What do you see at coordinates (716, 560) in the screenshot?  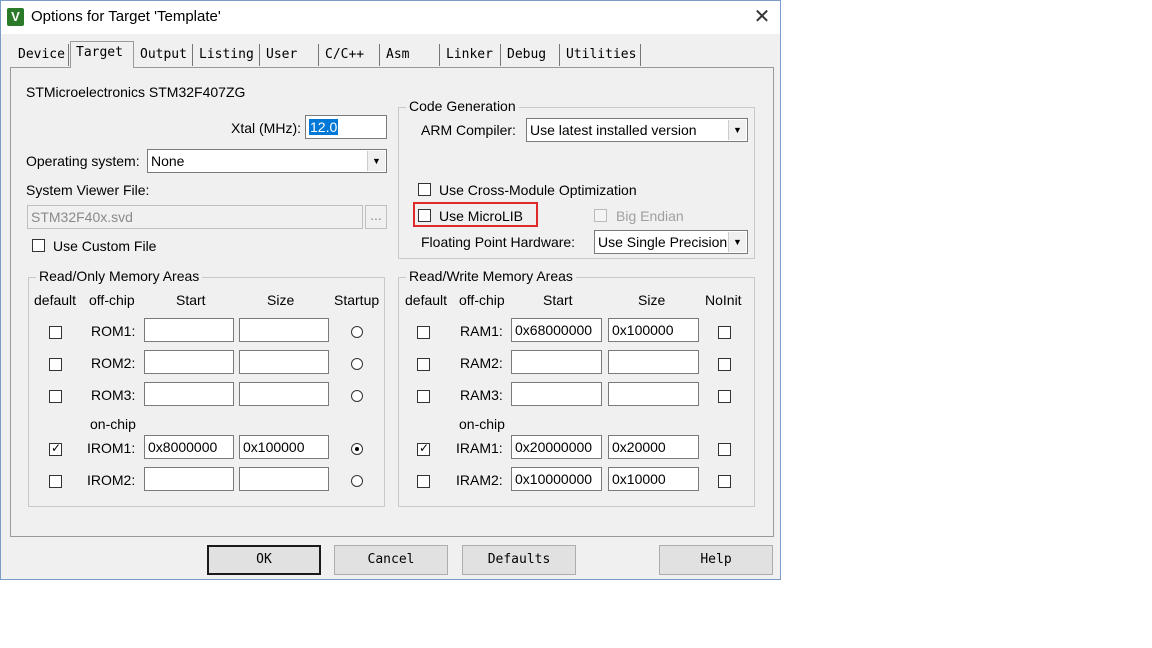 I see `help-button: Help` at bounding box center [716, 560].